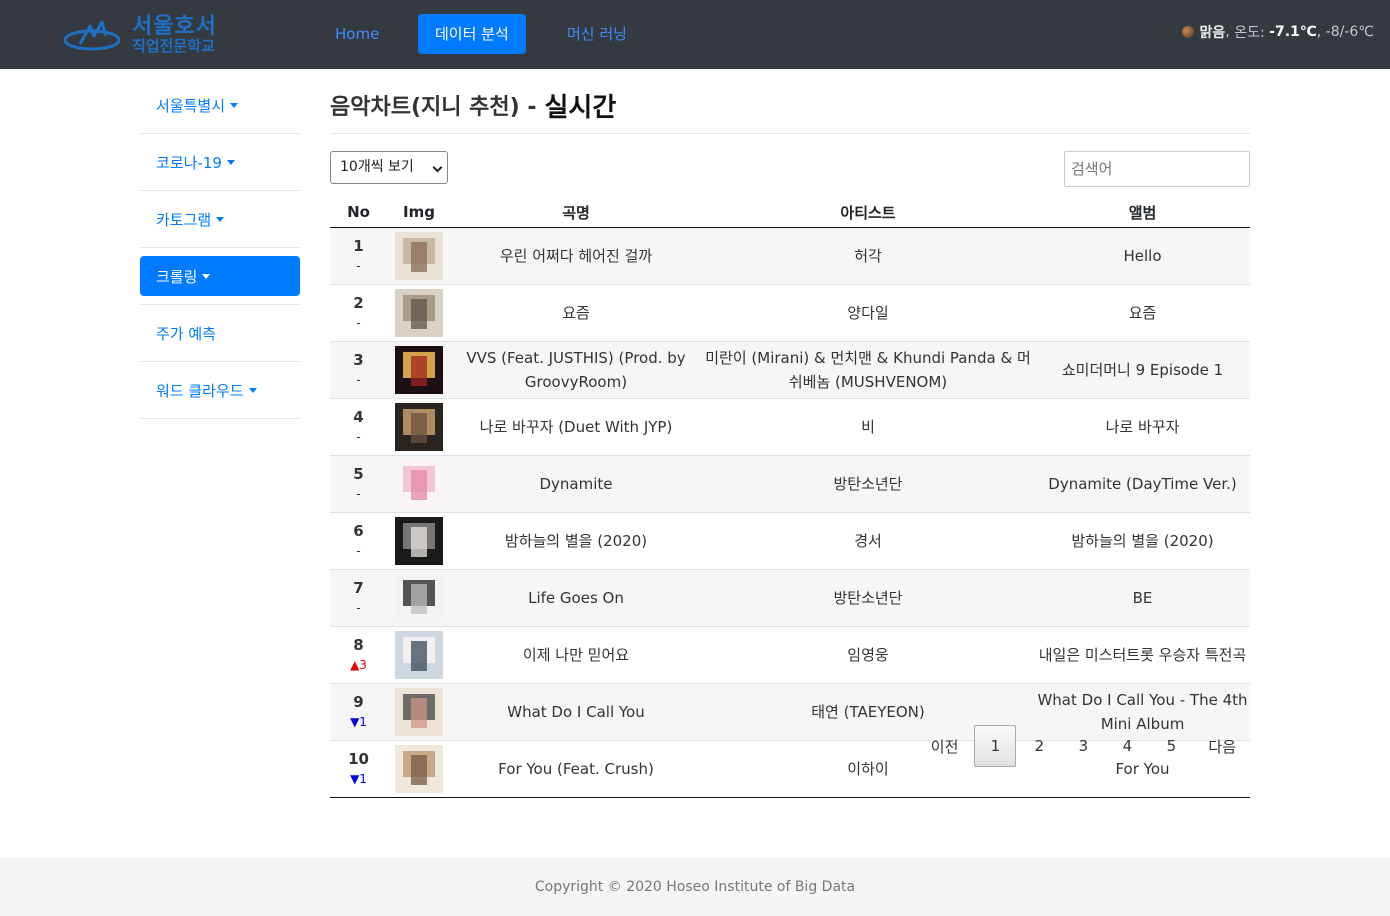  Describe the element at coordinates (358, 360) in the screenshot. I see `rank-number: 3` at that location.